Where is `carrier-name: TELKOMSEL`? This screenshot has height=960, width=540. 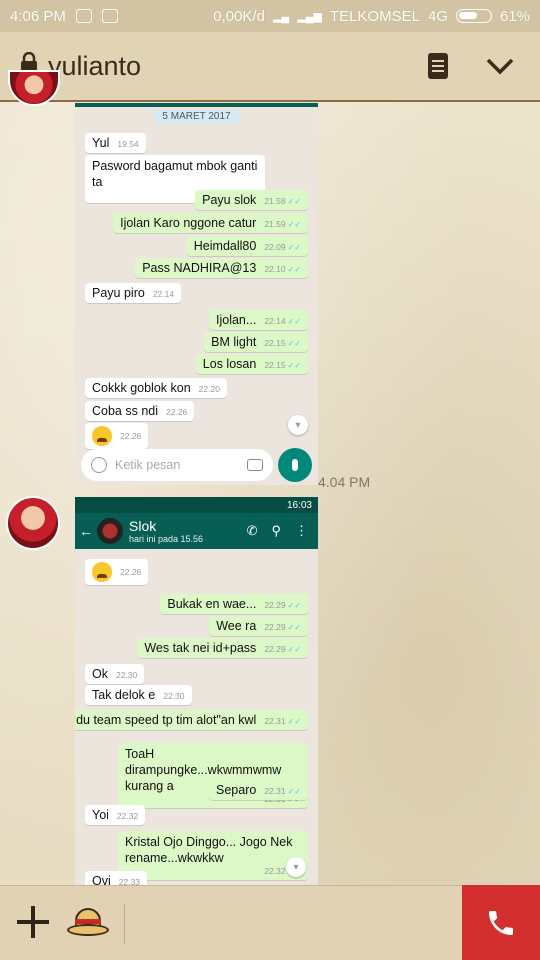 carrier-name: TELKOMSEL is located at coordinates (374, 16).